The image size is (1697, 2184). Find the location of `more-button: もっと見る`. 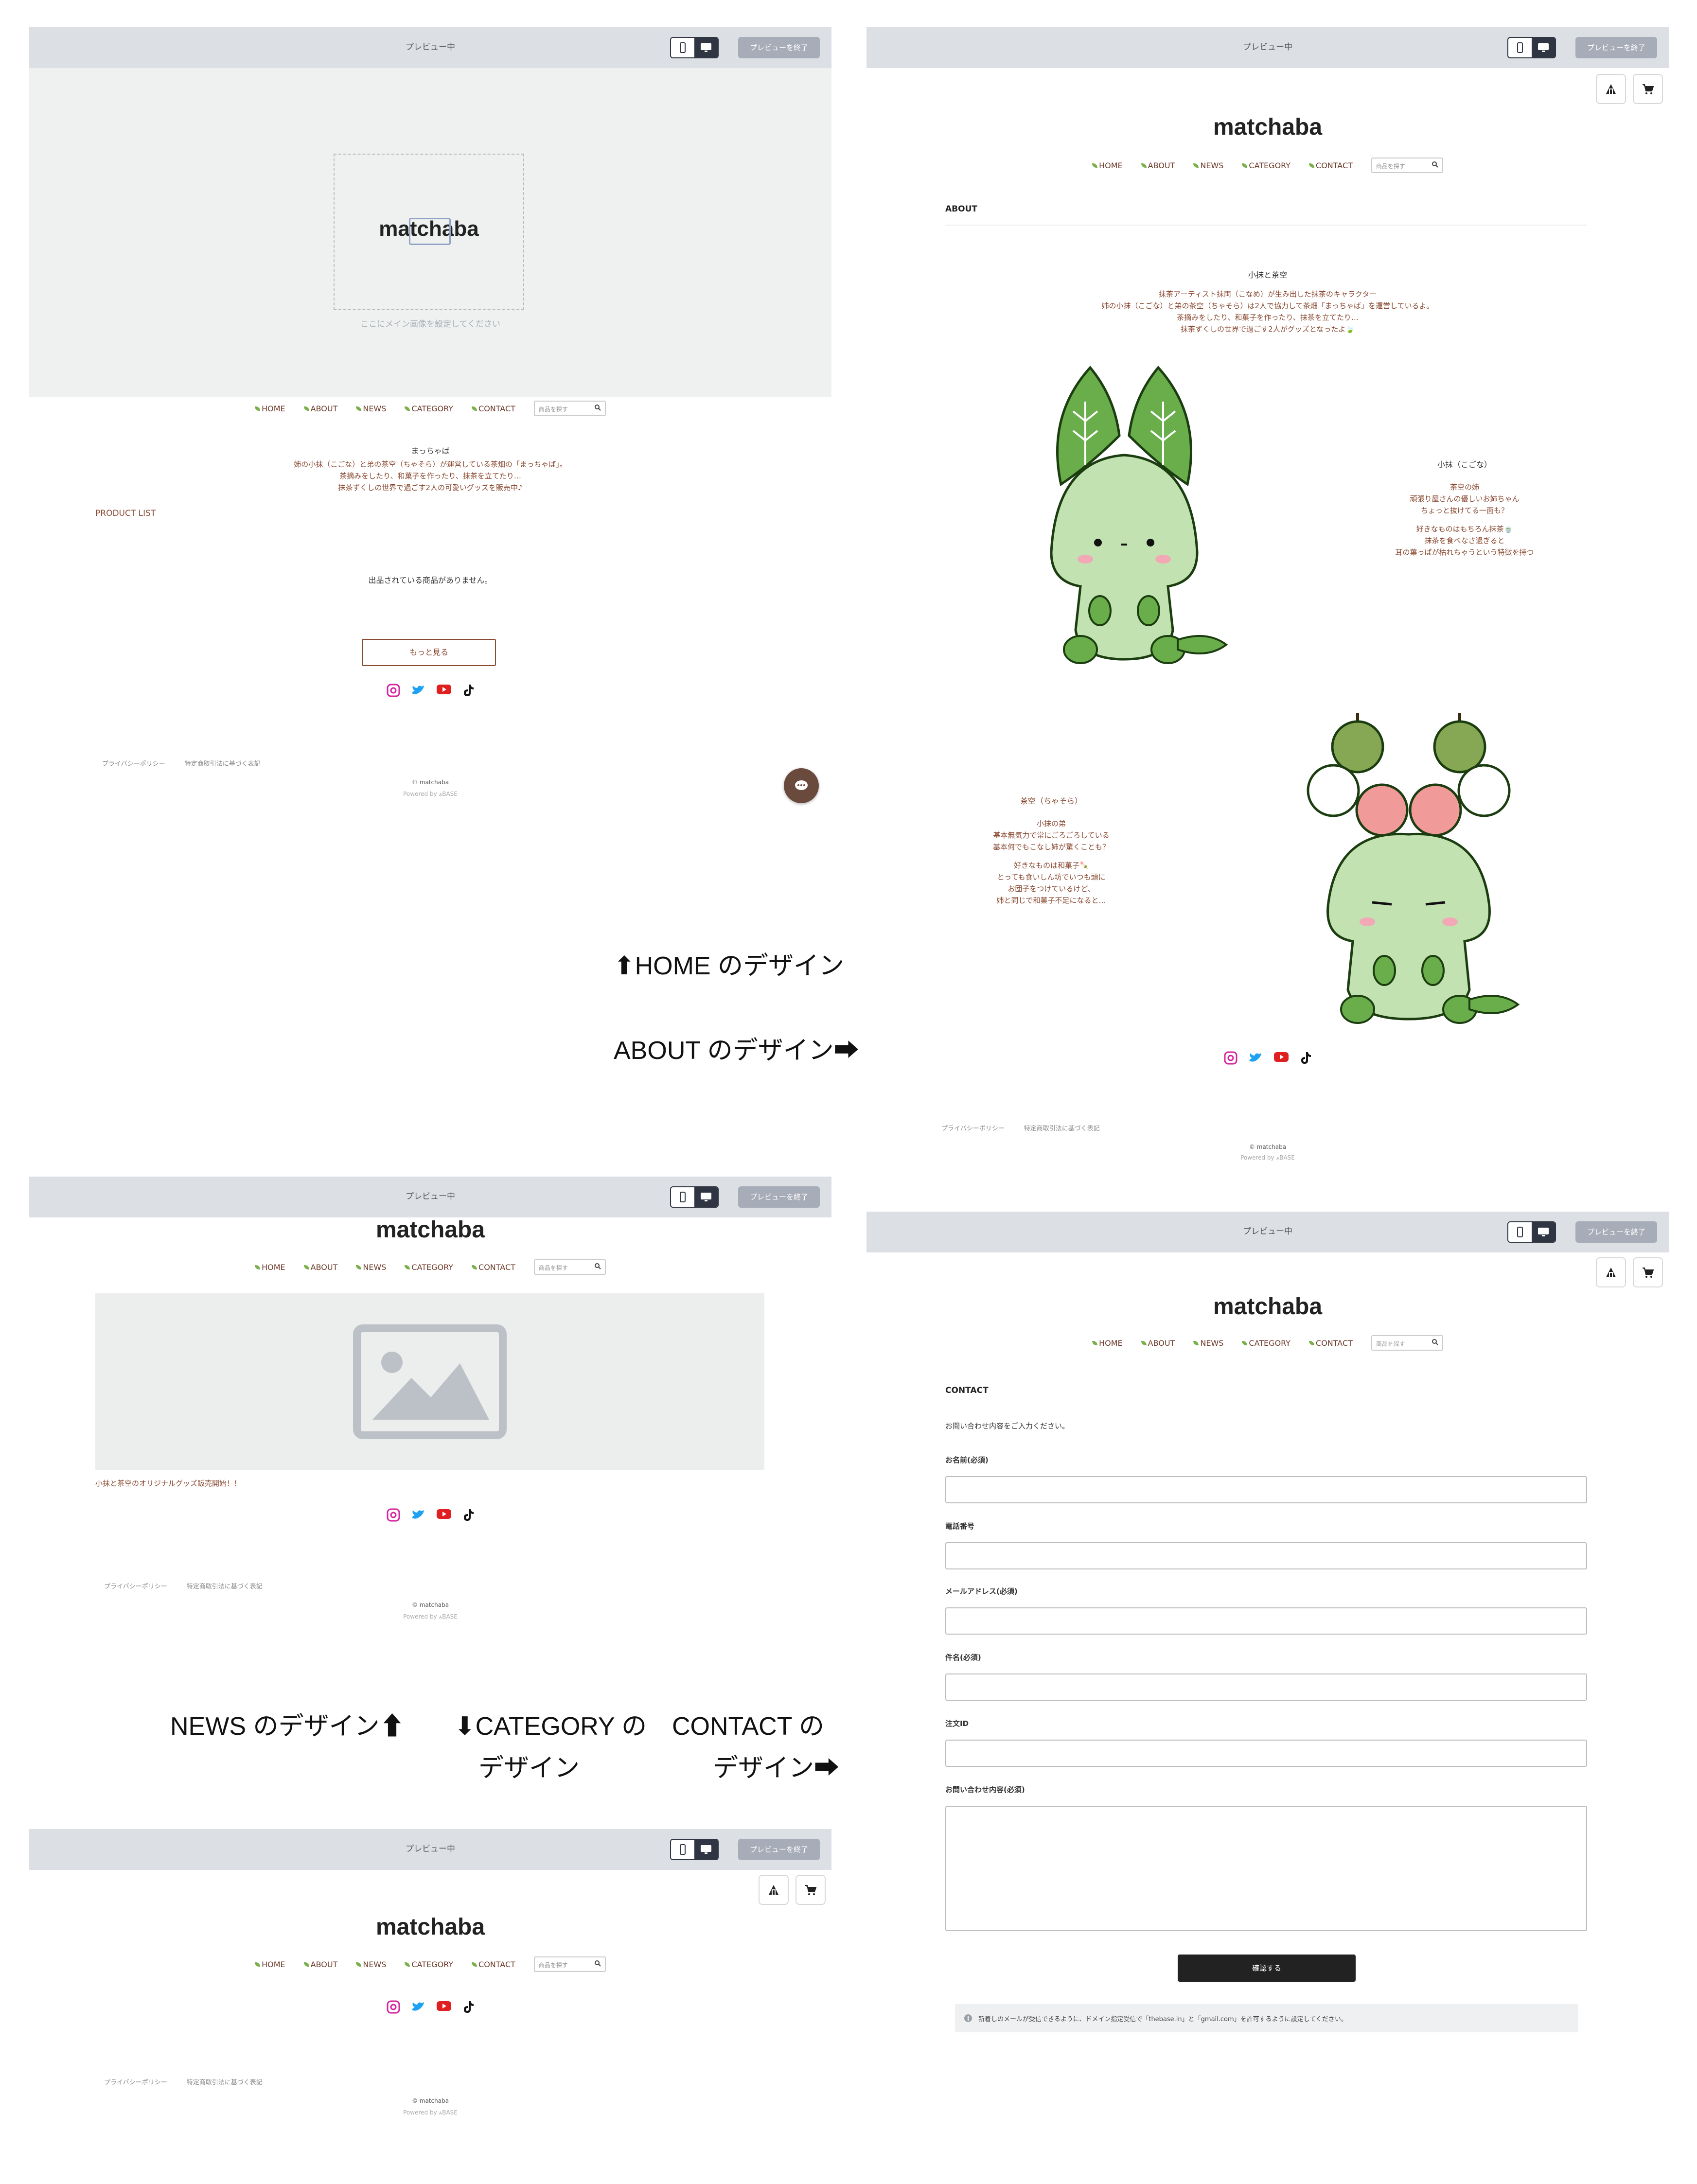

more-button: もっと見る is located at coordinates (429, 652).